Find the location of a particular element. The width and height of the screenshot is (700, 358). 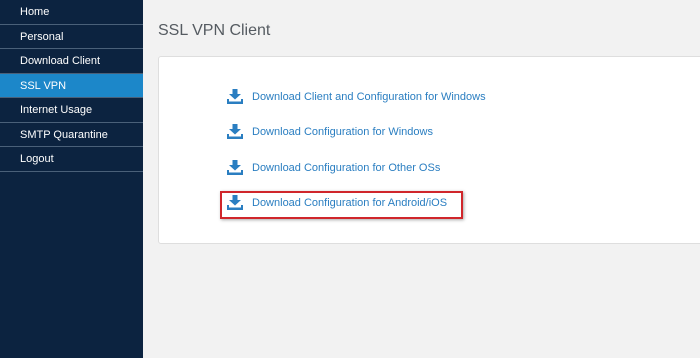

download-config-other-os-link: Download Configuration for Other OSs is located at coordinates (333, 167).